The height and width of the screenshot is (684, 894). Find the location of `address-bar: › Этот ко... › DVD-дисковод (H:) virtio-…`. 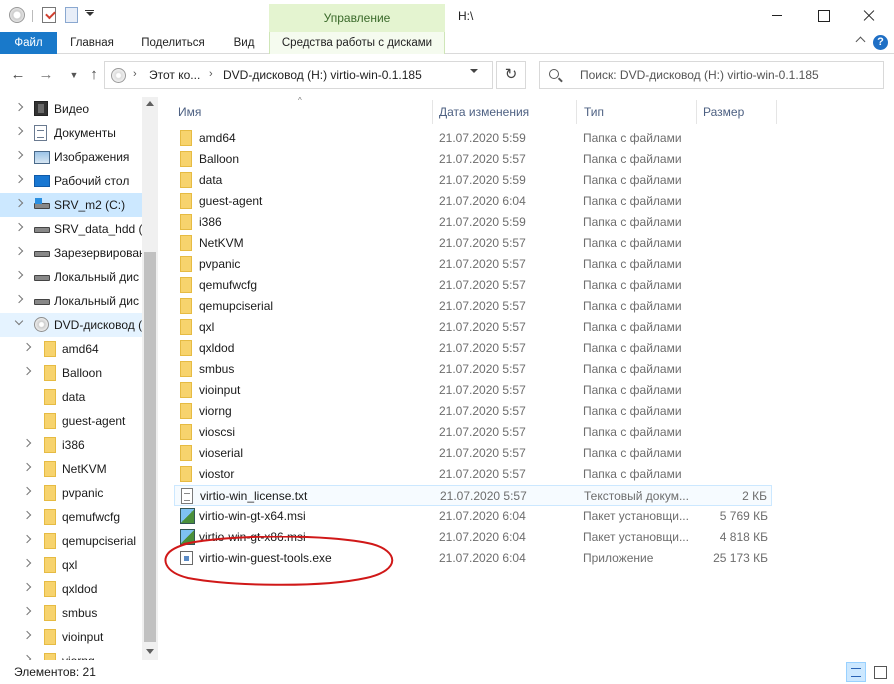

address-bar: › Этот ко... › DVD-дисковод (H:) virtio-… is located at coordinates (298, 75).